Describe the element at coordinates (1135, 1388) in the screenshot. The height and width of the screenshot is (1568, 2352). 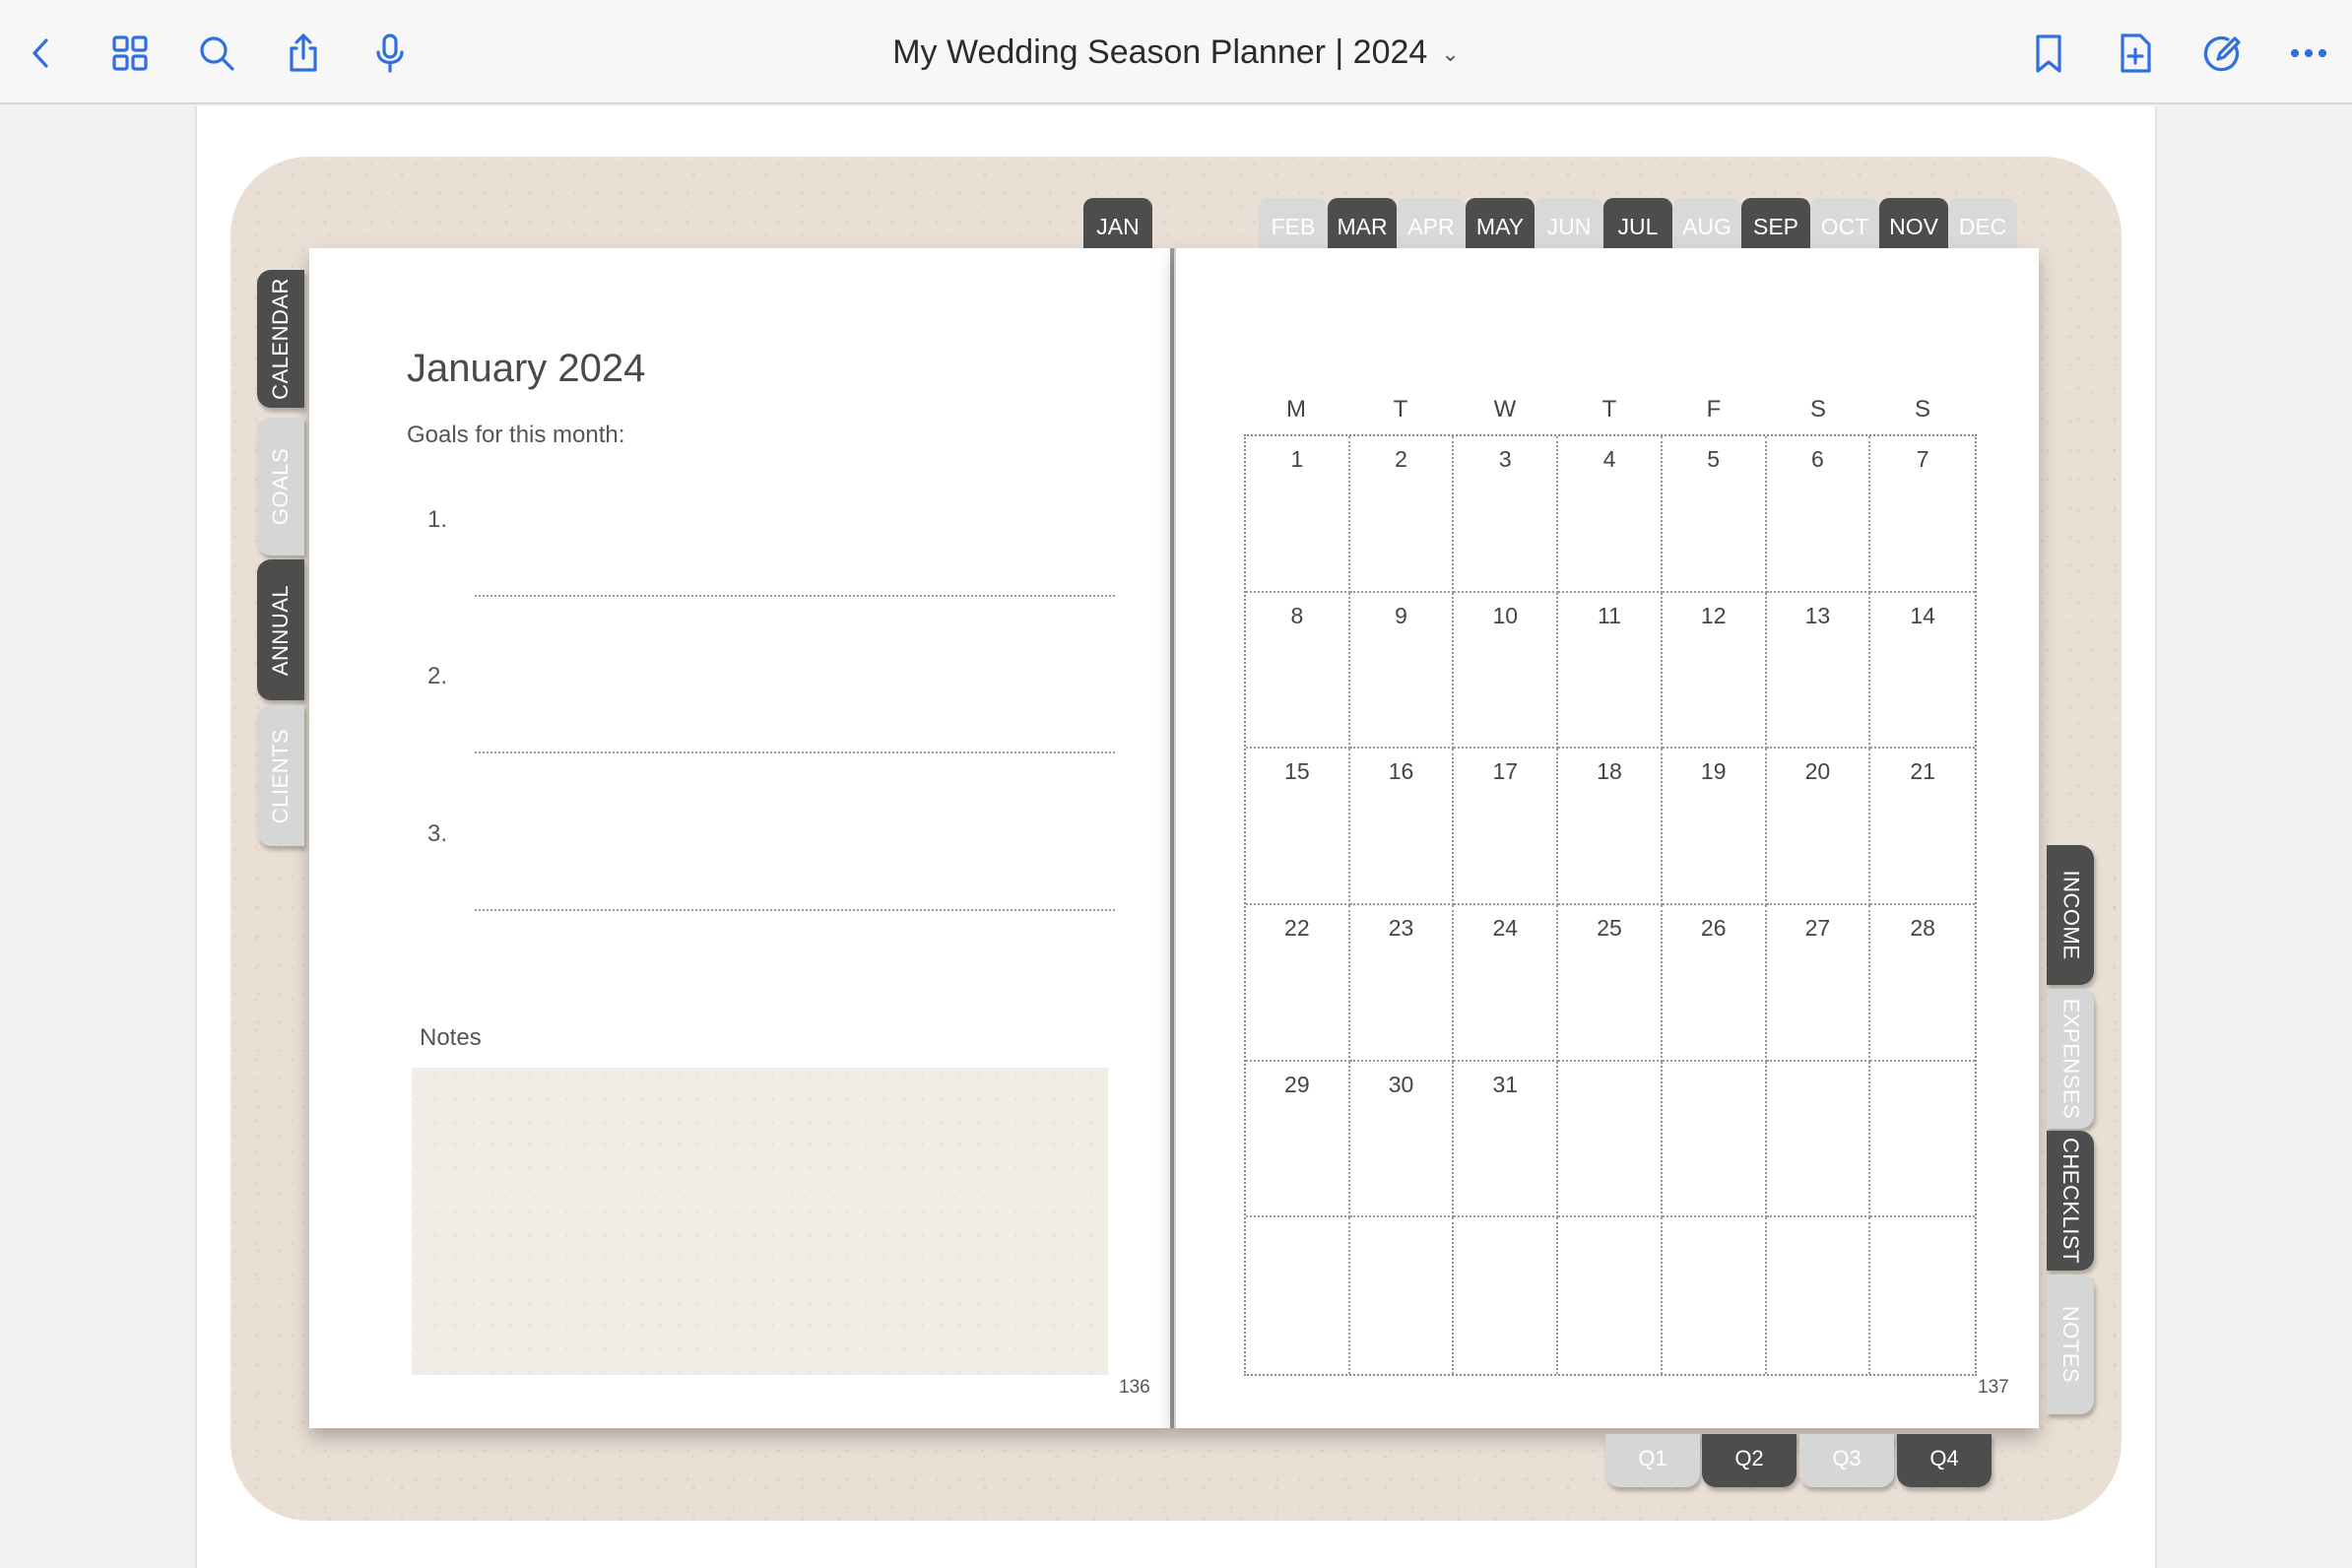
I see `page-number: 136` at that location.